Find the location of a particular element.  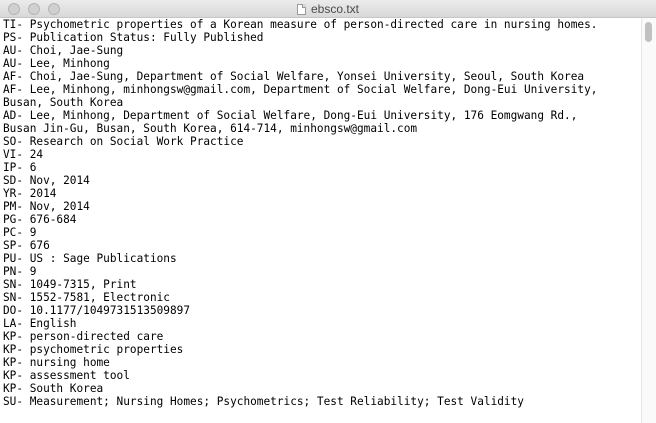

text-line: KP- nursing home is located at coordinates (56, 362).